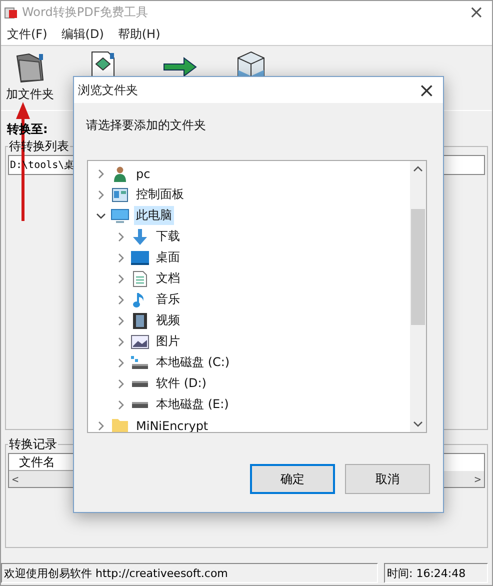 The width and height of the screenshot is (493, 586). Describe the element at coordinates (168, 278) in the screenshot. I see `tree-item: 文档` at that location.